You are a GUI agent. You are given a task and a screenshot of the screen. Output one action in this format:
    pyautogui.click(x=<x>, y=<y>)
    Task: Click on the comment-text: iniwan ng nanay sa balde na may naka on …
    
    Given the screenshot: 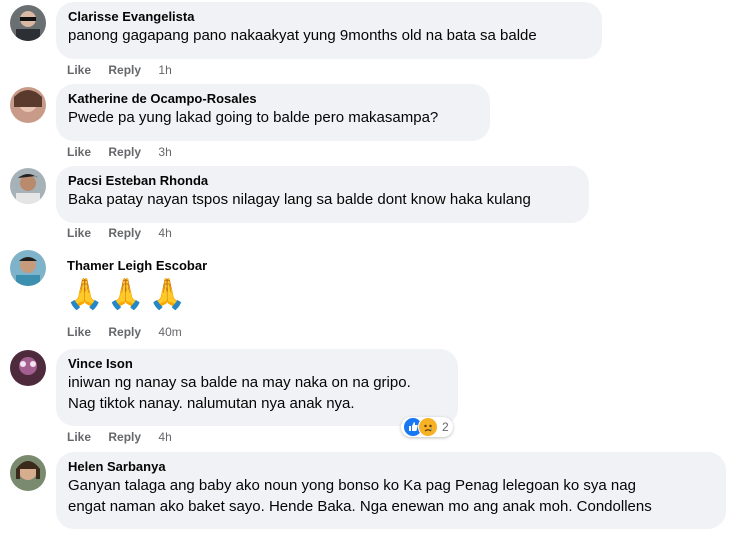 What is the action you would take?
    pyautogui.click(x=239, y=393)
    